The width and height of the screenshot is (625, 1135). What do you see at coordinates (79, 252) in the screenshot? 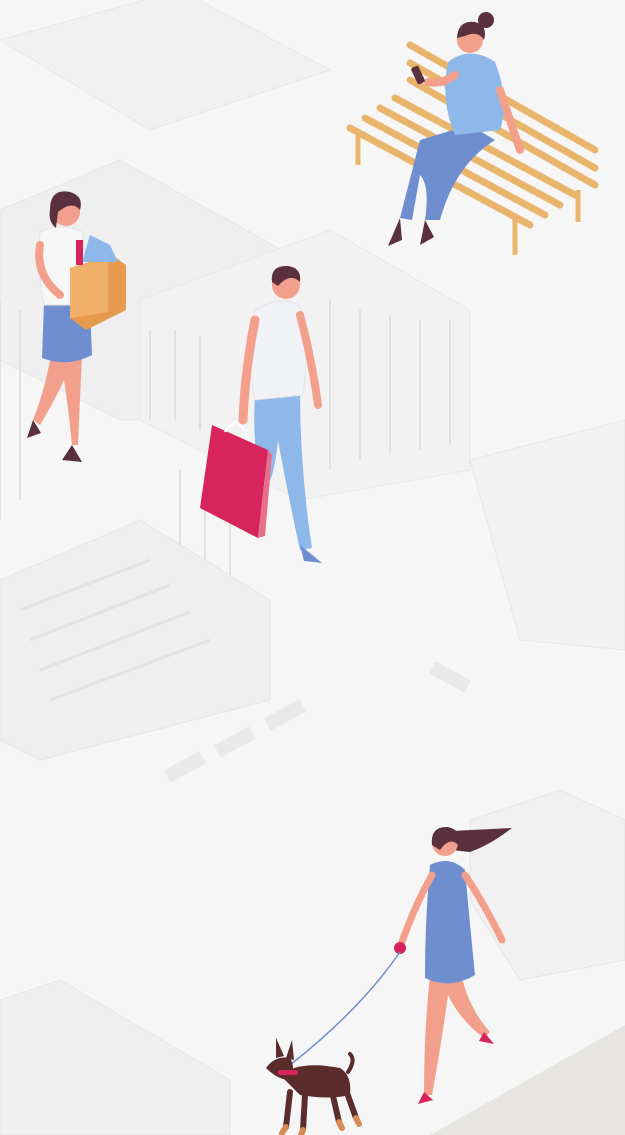
I see `bottle` at bounding box center [79, 252].